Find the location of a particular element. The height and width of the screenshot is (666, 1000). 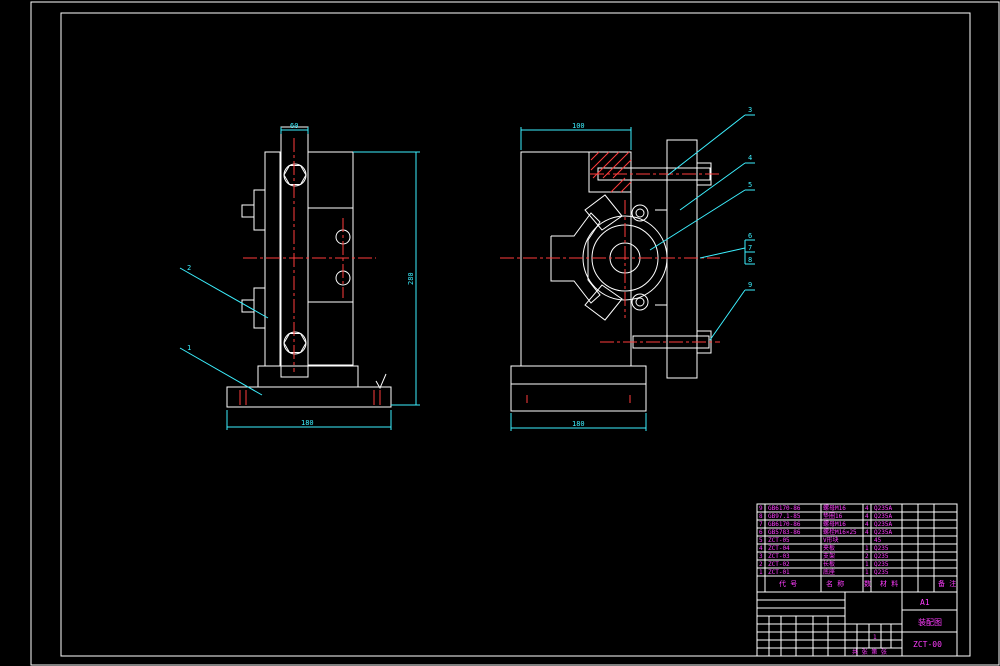

parts-row-7-material: Q235A is located at coordinates (883, 524).